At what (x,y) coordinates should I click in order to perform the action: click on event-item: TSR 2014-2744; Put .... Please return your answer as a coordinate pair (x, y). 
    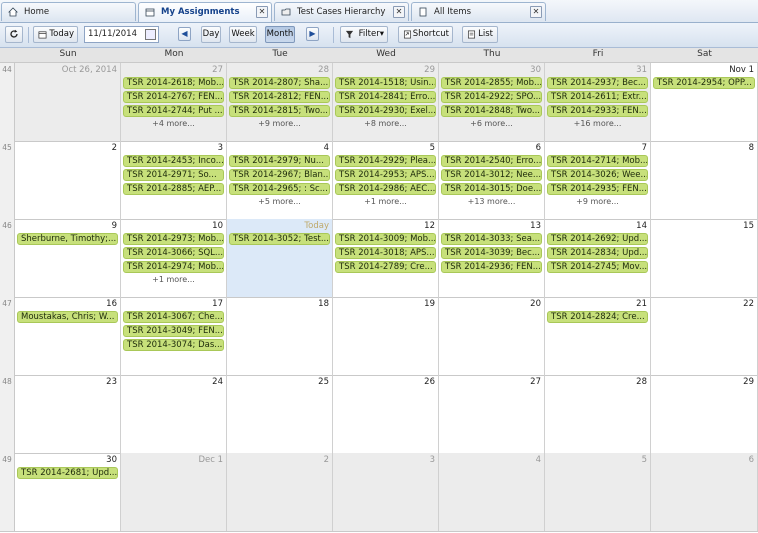
    Looking at the image, I should click on (173, 111).